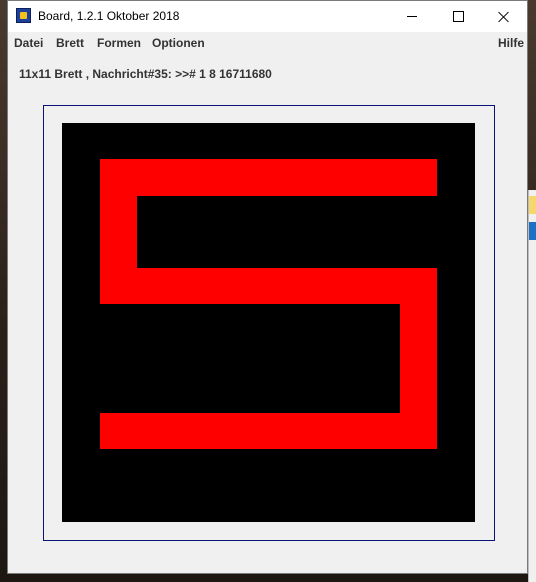 This screenshot has width=536, height=582. I want to click on board-app-icon, so click(23, 15).